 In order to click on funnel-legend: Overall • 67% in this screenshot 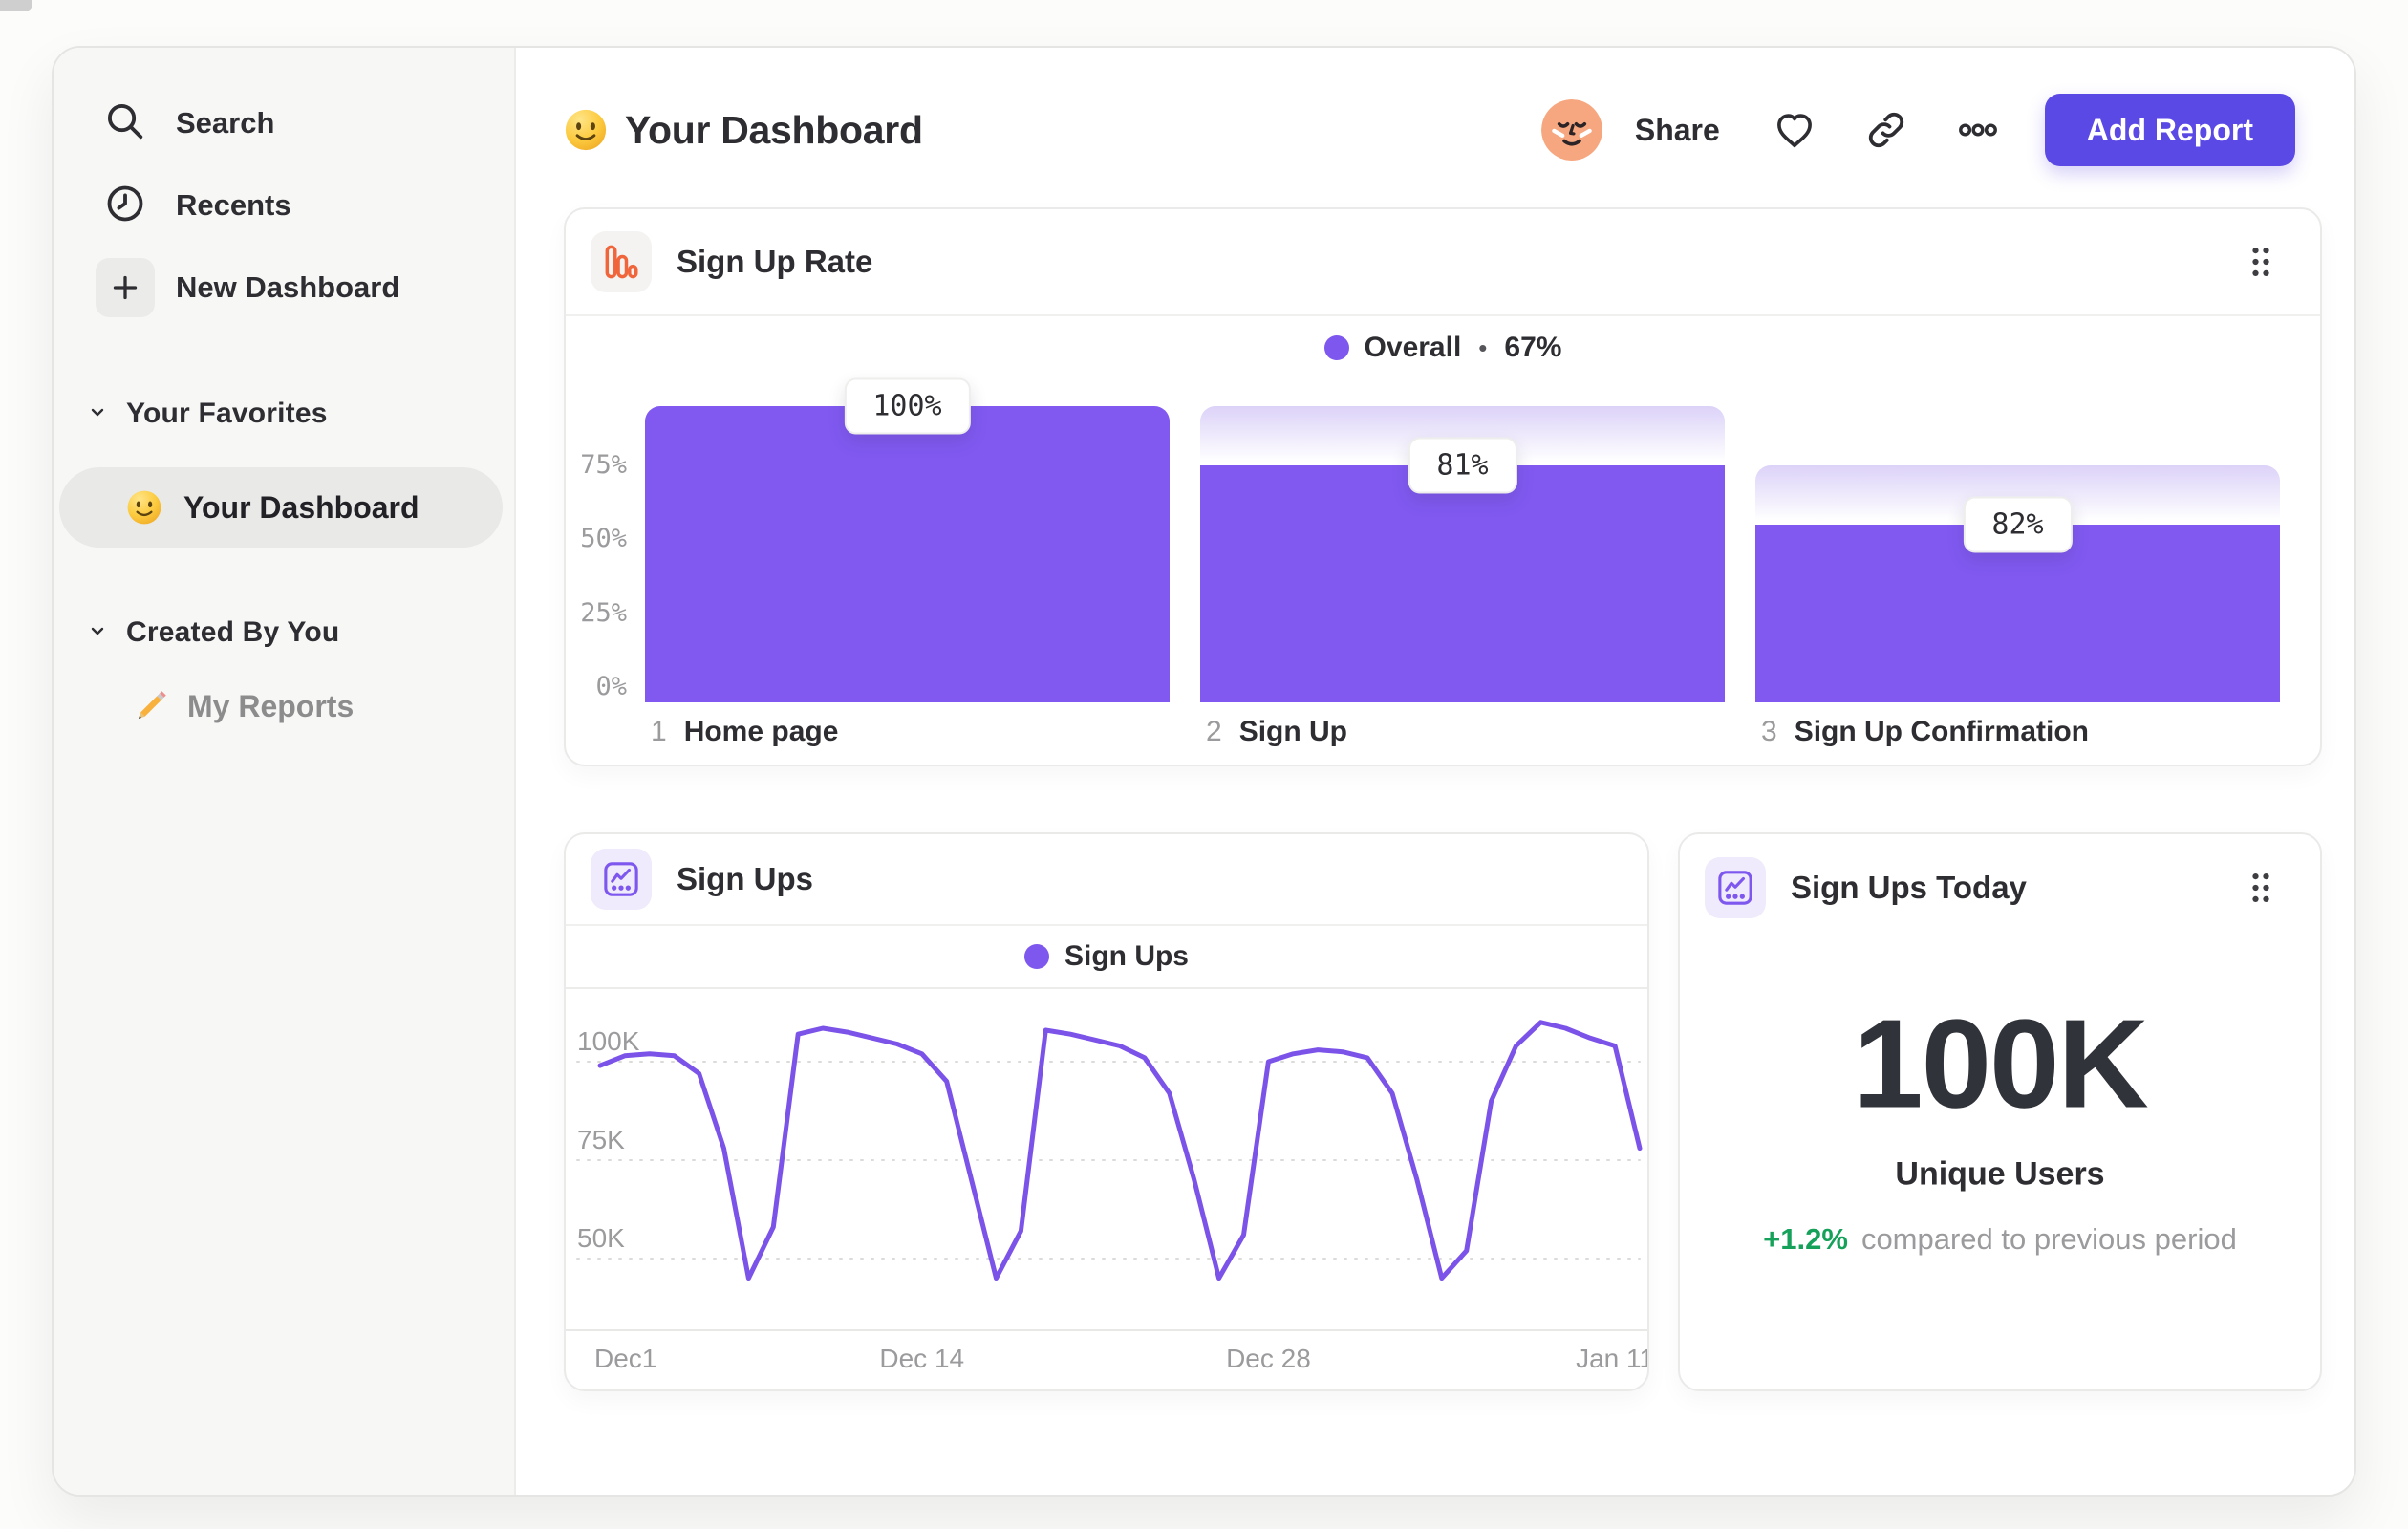, I will do `click(1443, 347)`.